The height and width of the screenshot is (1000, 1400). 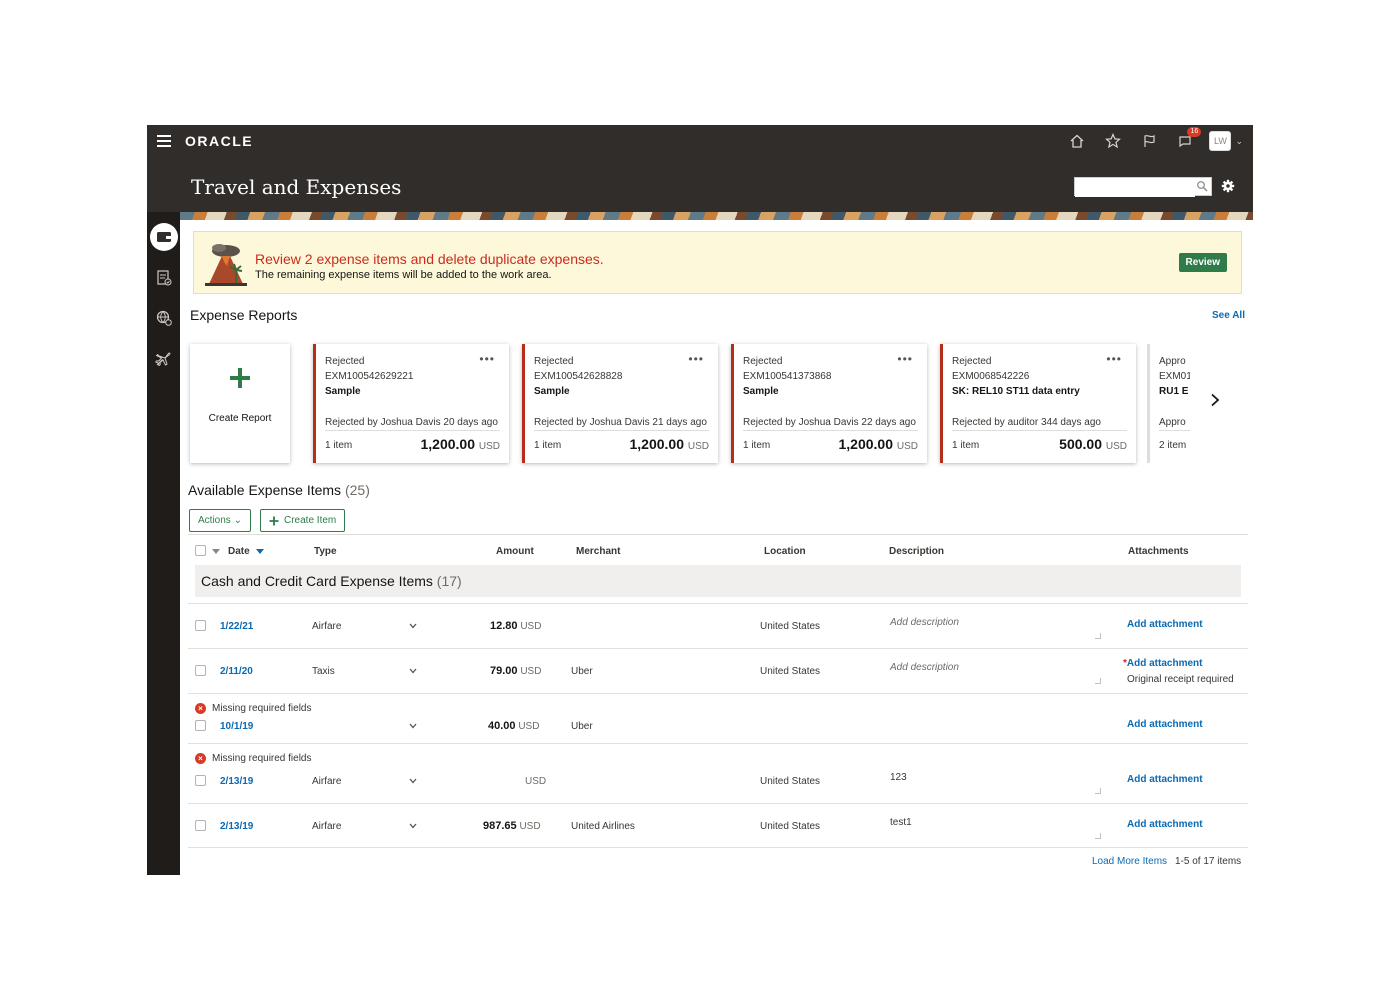 I want to click on column-header-merchant: Merchant, so click(x=598, y=551).